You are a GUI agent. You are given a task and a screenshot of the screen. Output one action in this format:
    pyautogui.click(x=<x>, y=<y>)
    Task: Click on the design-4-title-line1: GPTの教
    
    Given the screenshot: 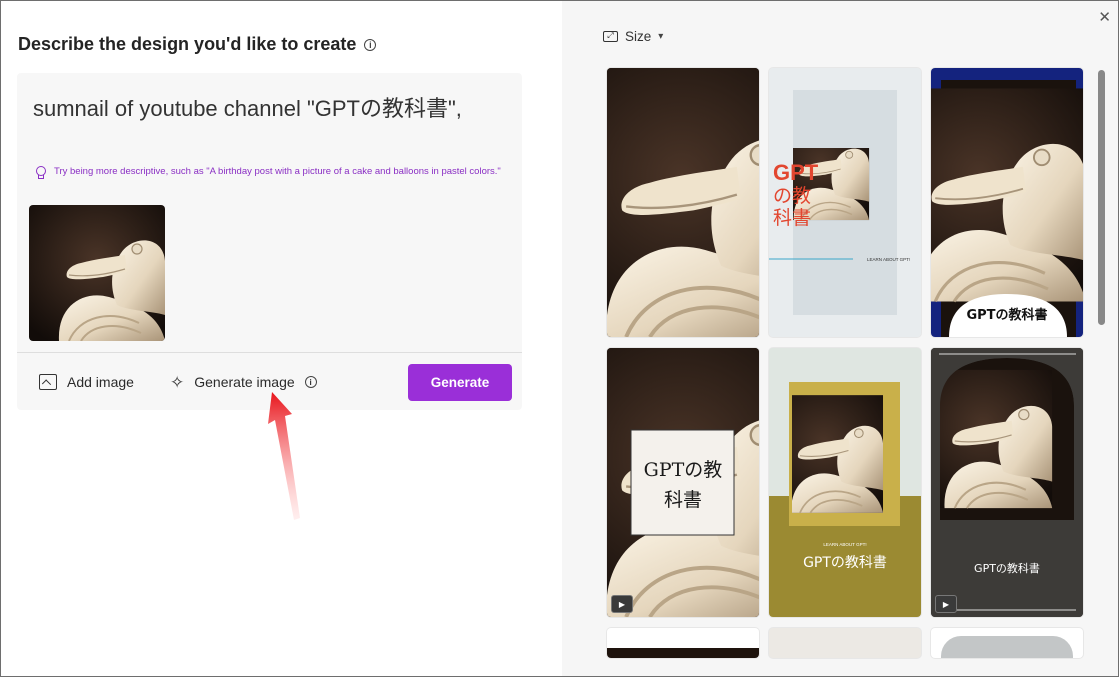 What is the action you would take?
    pyautogui.click(x=683, y=470)
    